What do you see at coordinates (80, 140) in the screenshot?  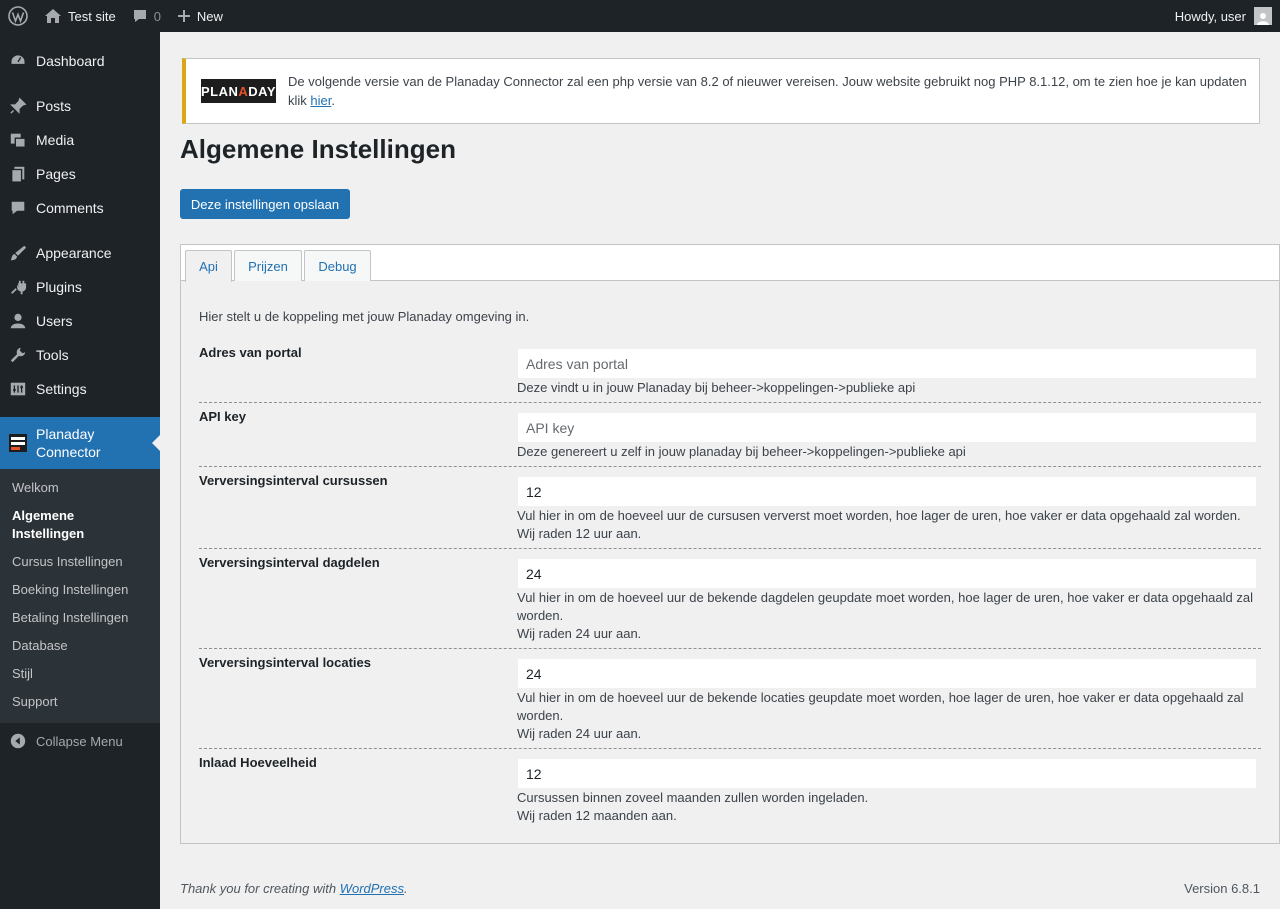 I see `sidebar-item-media: Media` at bounding box center [80, 140].